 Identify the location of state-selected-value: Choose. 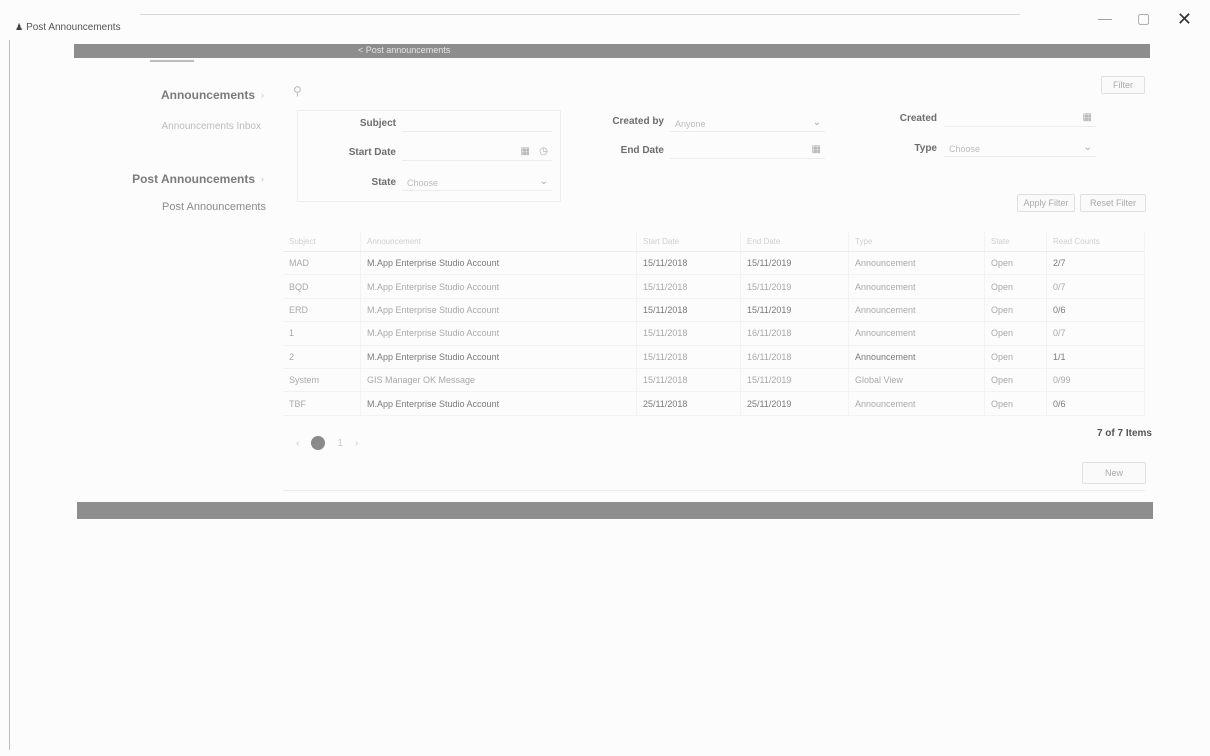
(423, 182).